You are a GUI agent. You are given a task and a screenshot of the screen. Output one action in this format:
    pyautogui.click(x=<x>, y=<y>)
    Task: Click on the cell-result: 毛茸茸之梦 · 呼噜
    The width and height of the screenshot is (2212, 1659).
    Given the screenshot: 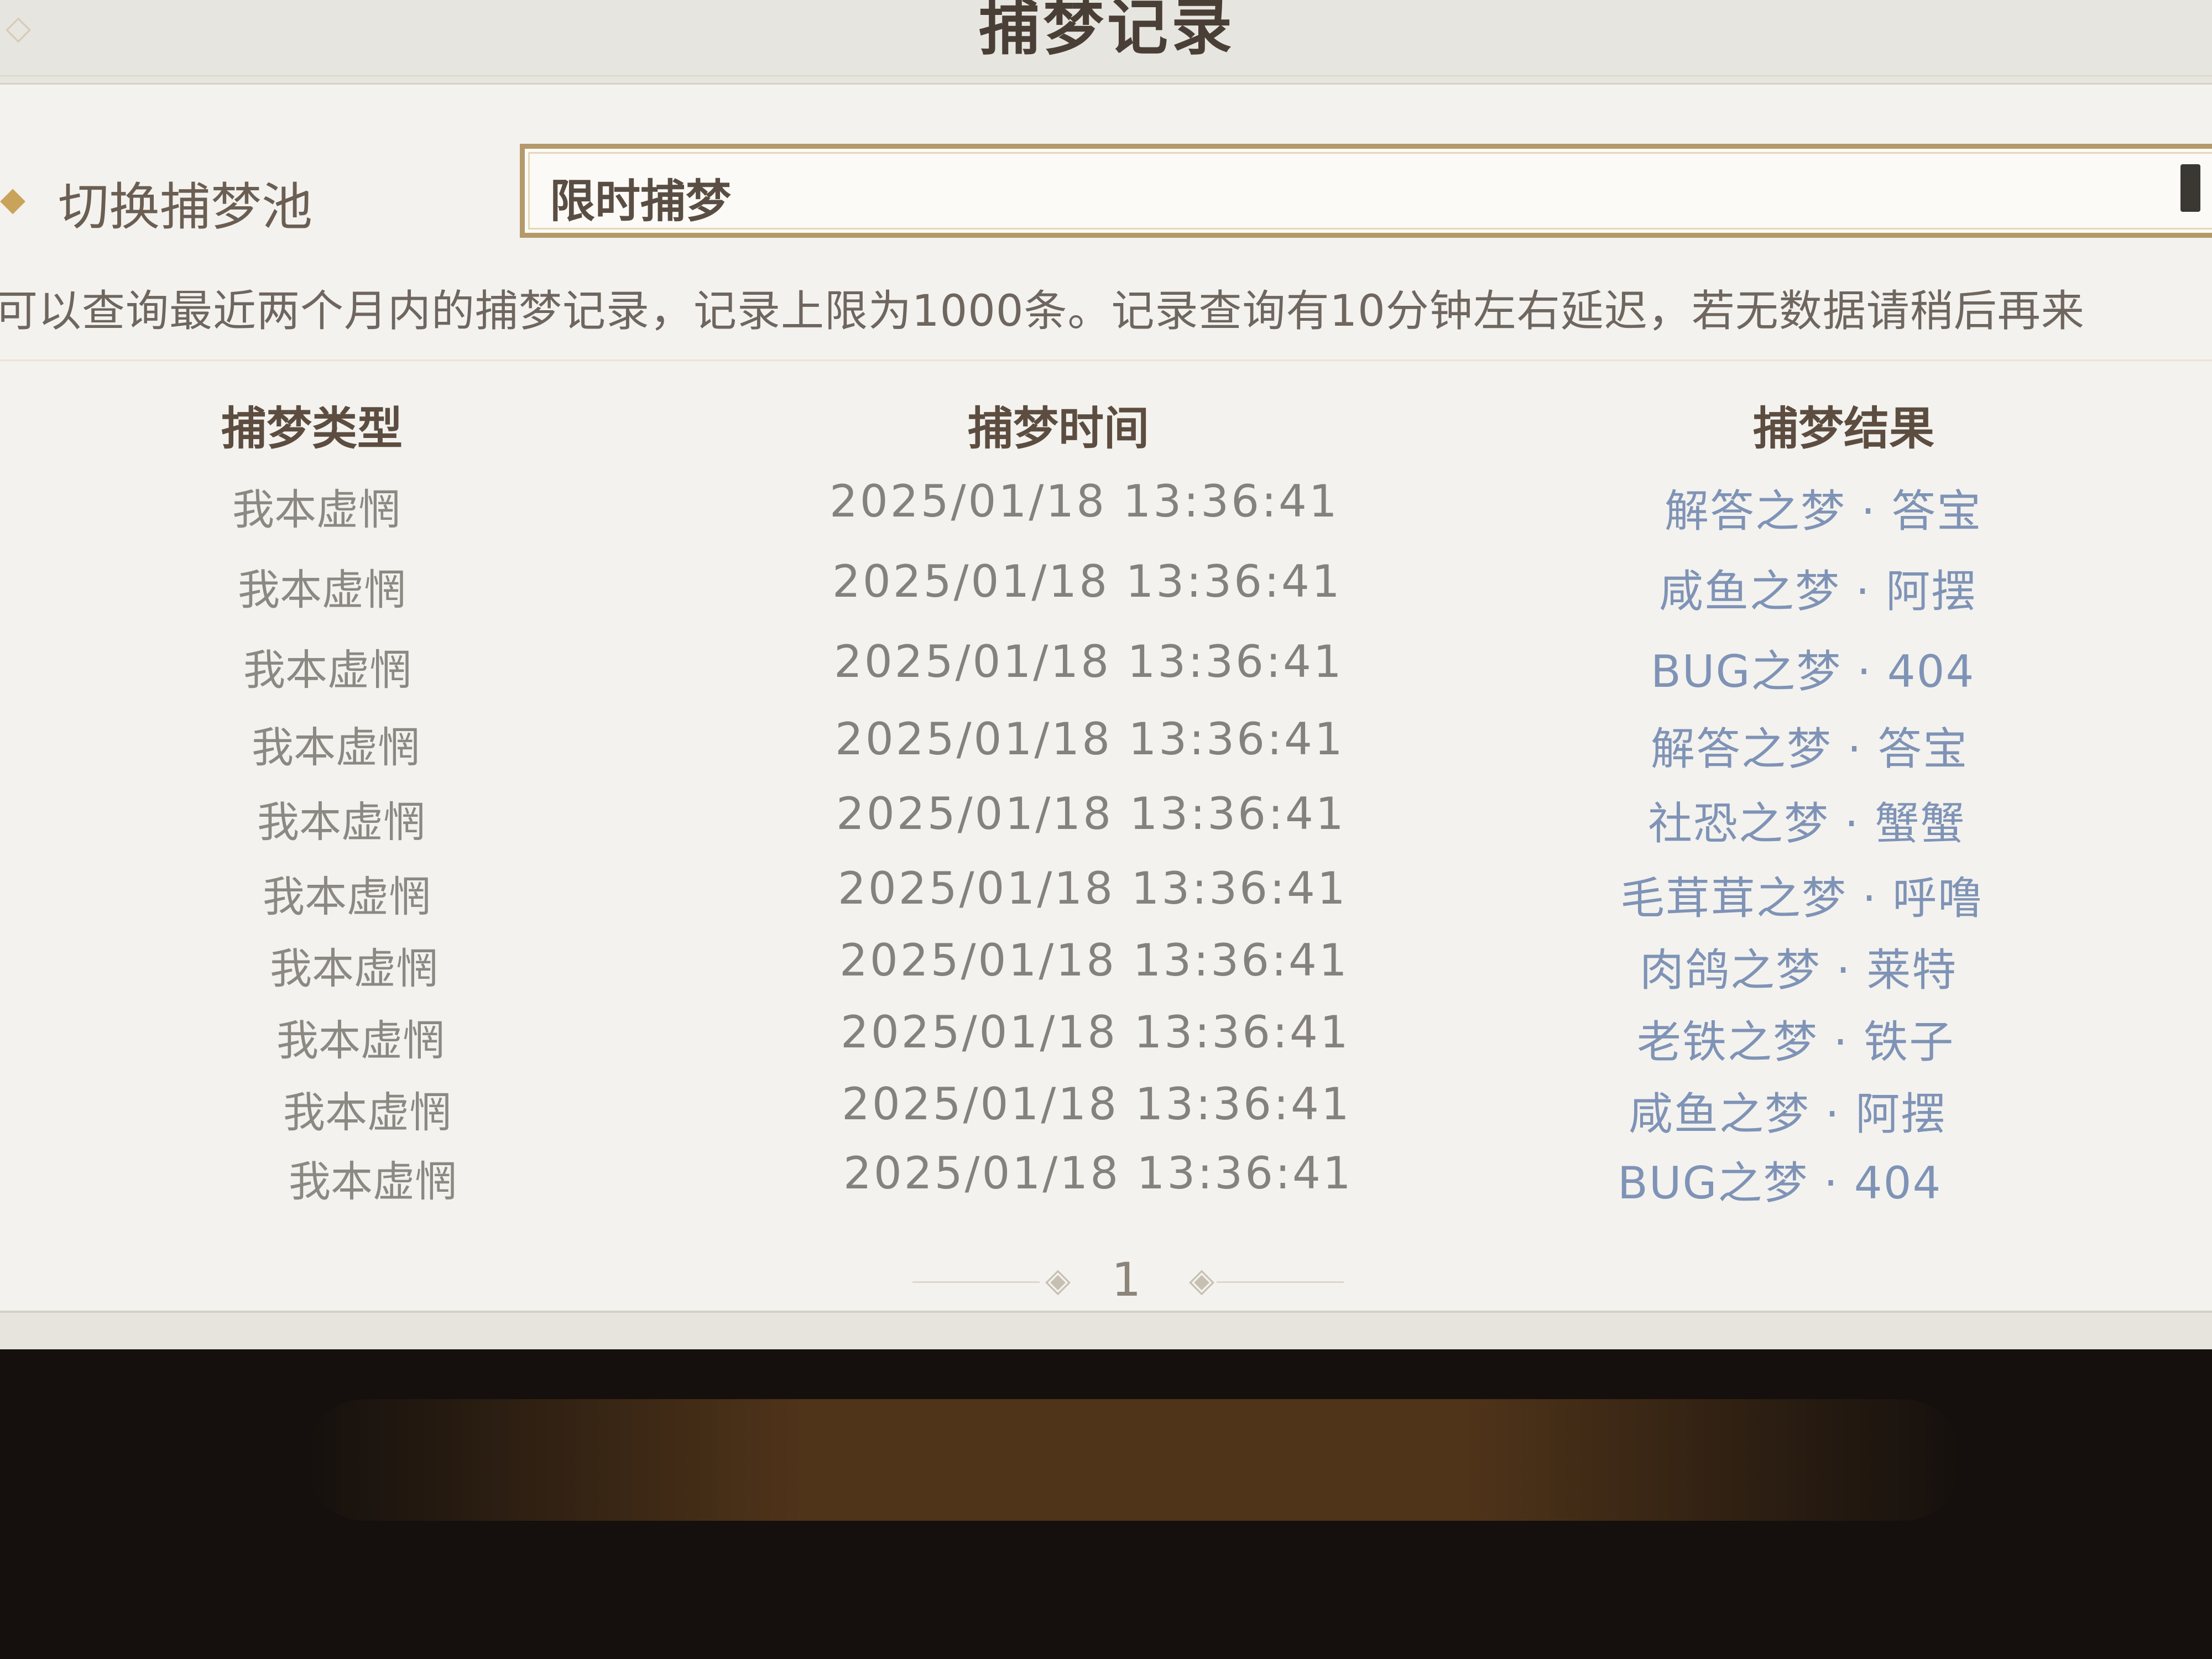 What is the action you would take?
    pyautogui.click(x=1802, y=898)
    